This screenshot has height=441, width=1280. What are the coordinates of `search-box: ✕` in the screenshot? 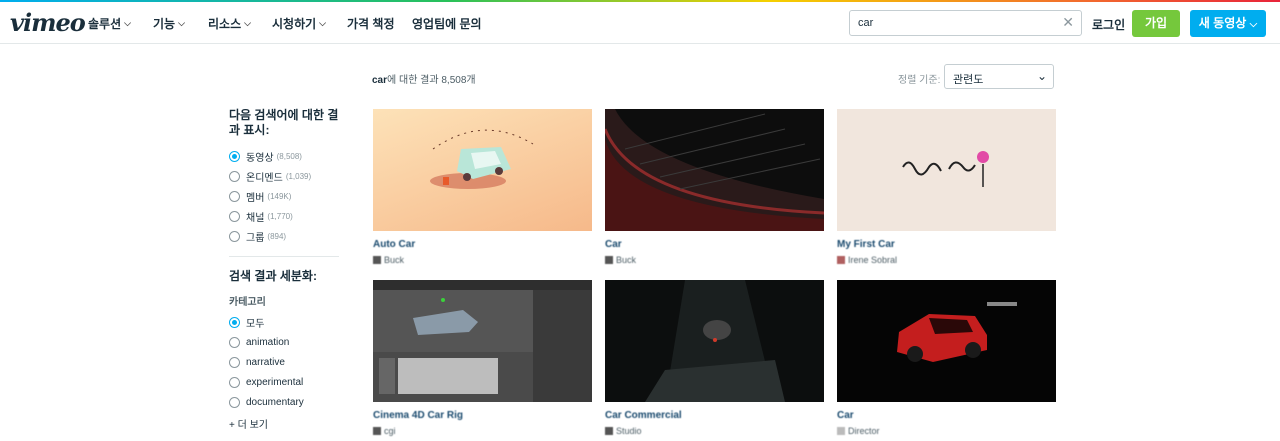 It's located at (965, 23).